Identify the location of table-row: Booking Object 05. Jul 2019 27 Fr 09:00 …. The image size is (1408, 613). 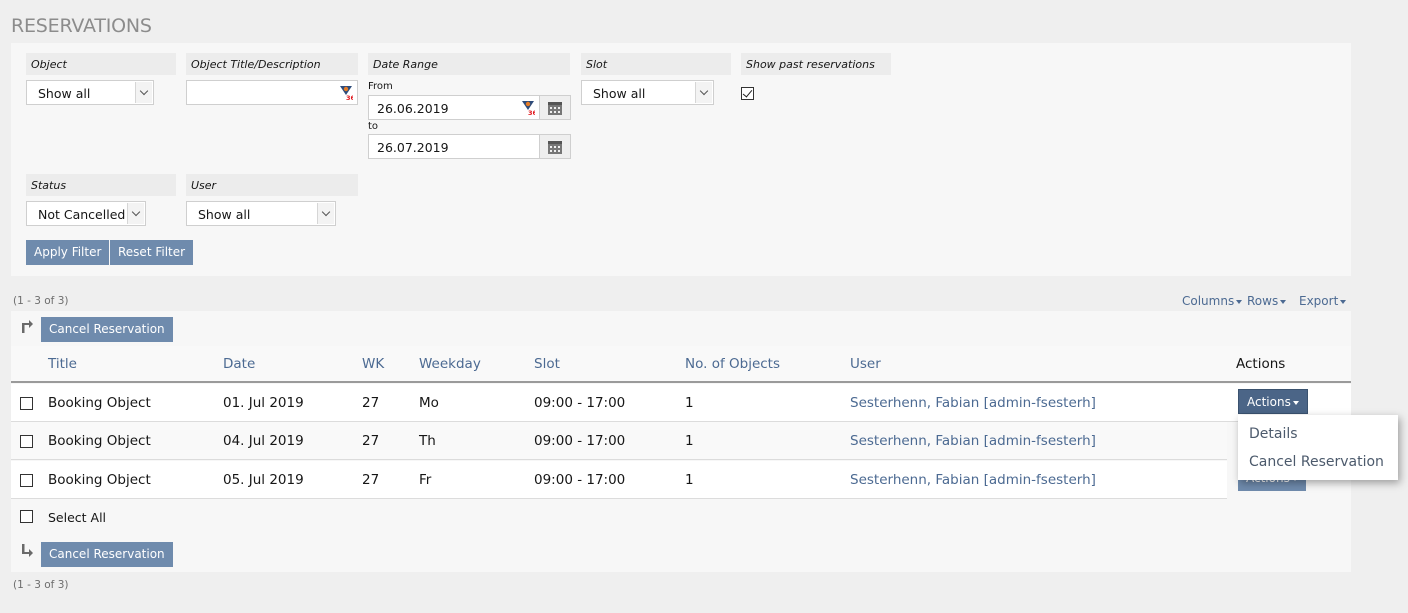
(619, 480).